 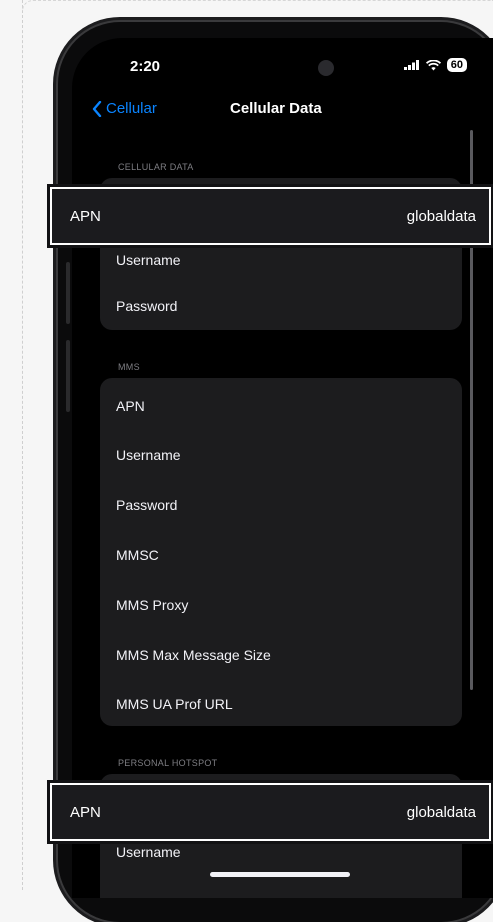 What do you see at coordinates (148, 852) in the screenshot?
I see `row-hotspot-username: Username` at bounding box center [148, 852].